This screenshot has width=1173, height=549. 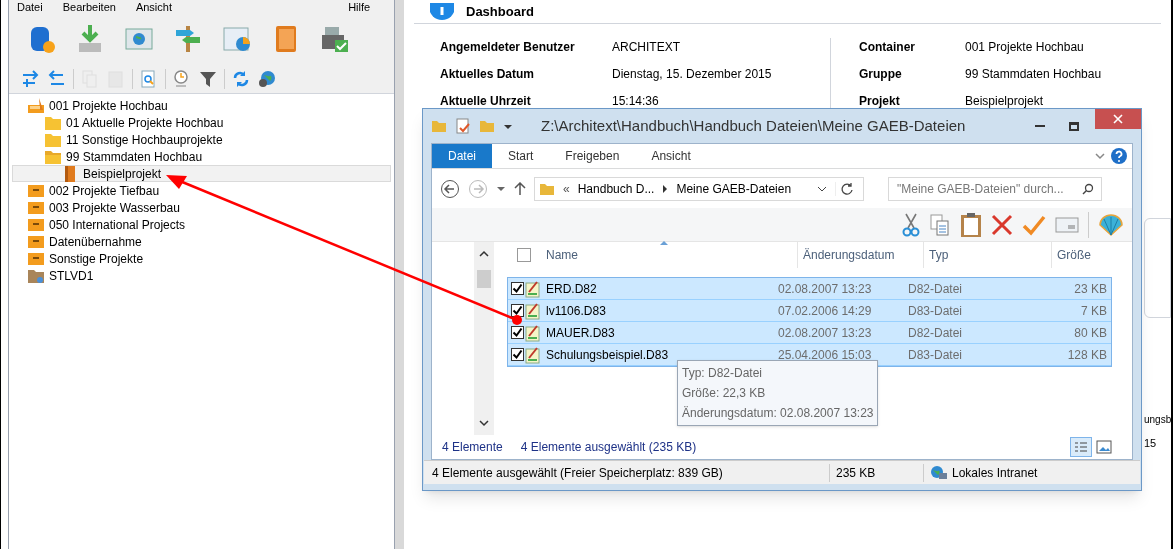 I want to click on file-name: ERD.D82, so click(x=571, y=289).